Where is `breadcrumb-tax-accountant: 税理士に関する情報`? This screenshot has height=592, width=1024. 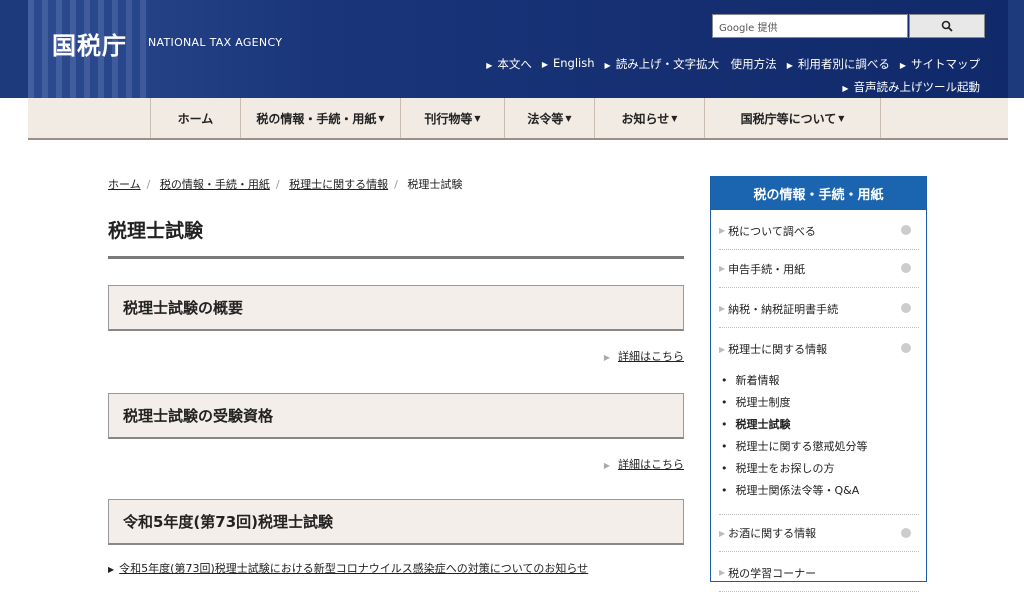 breadcrumb-tax-accountant: 税理士に関する情報 is located at coordinates (338, 184).